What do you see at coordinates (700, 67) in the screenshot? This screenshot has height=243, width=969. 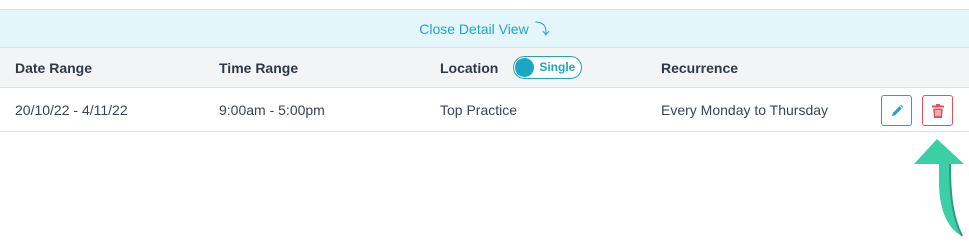 I see `header-recurrence: Recurrence` at bounding box center [700, 67].